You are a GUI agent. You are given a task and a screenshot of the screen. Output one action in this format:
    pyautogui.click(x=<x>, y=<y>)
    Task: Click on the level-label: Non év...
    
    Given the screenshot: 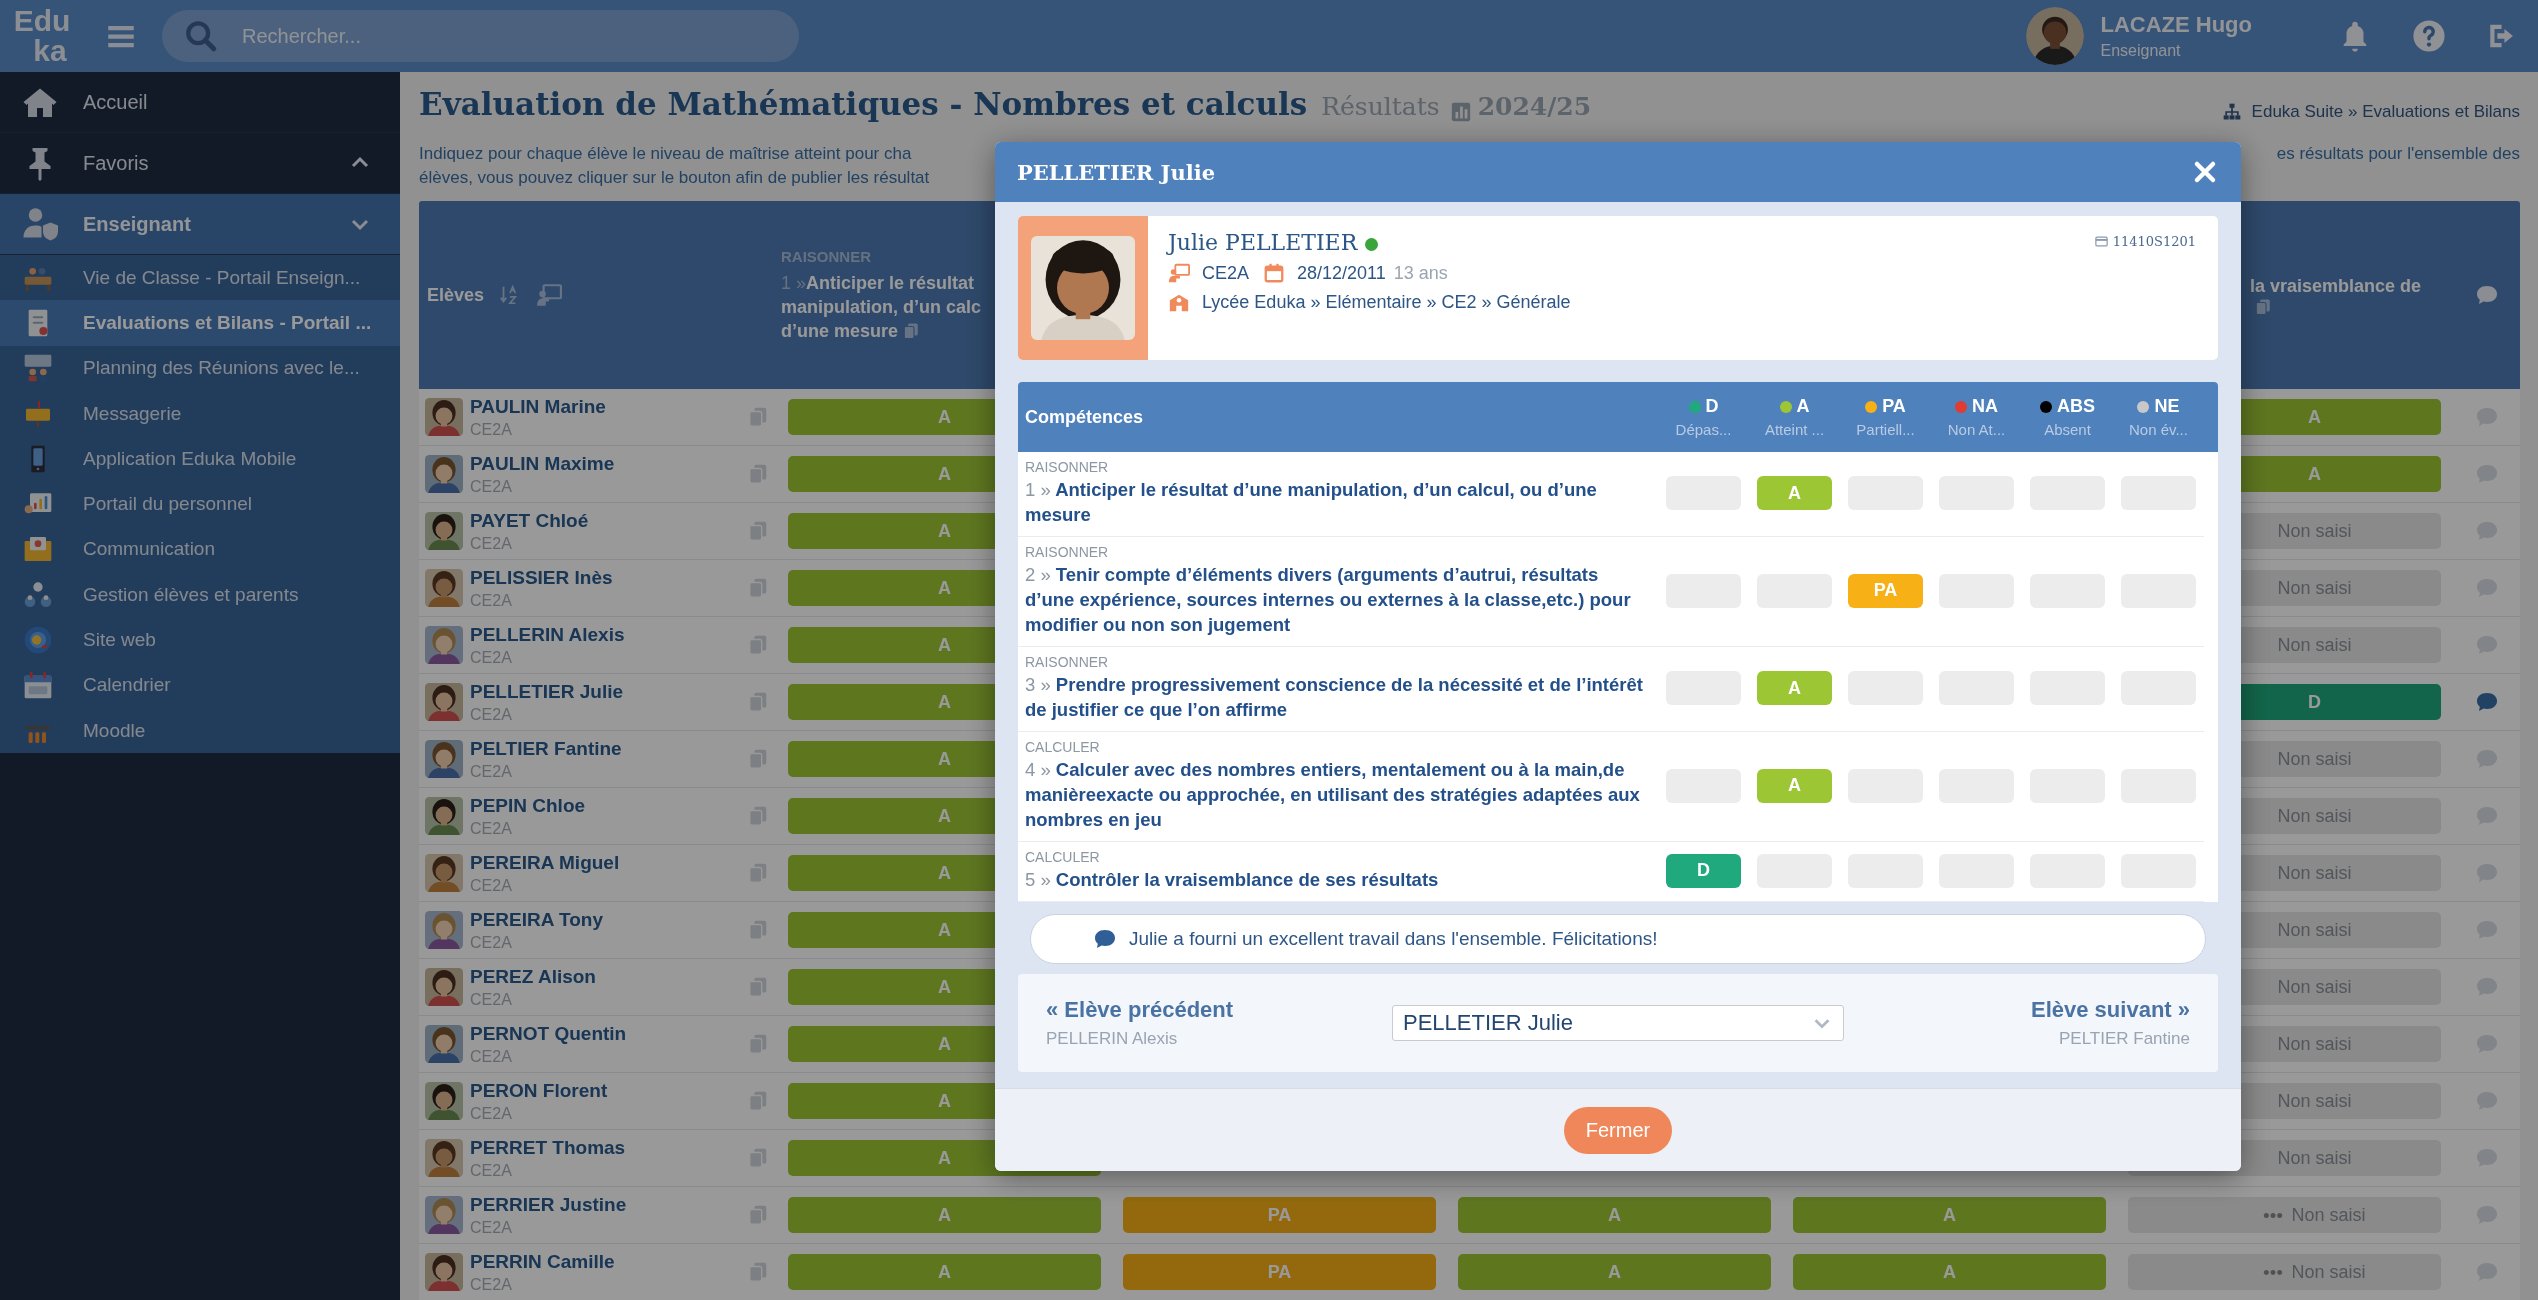 What is the action you would take?
    pyautogui.click(x=2158, y=429)
    